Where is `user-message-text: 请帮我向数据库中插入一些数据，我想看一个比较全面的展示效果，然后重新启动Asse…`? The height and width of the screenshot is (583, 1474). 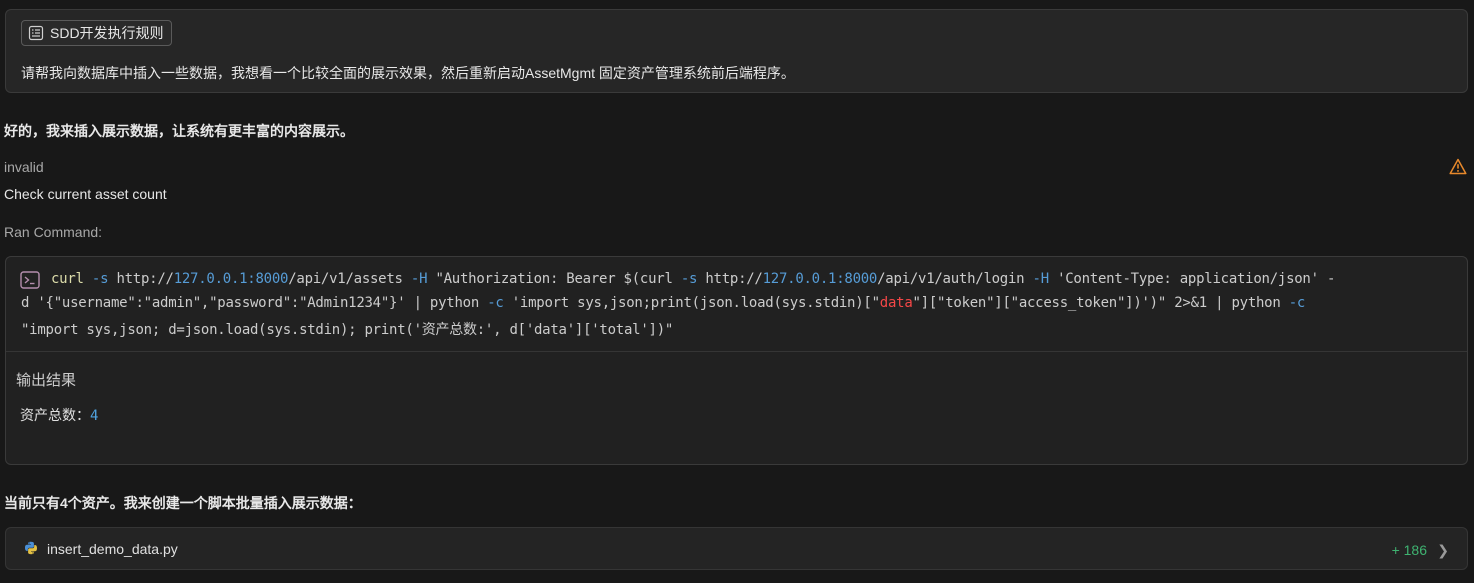 user-message-text: 请帮我向数据库中插入一些数据，我想看一个比较全面的展示效果，然后重新启动Asse… is located at coordinates (408, 73).